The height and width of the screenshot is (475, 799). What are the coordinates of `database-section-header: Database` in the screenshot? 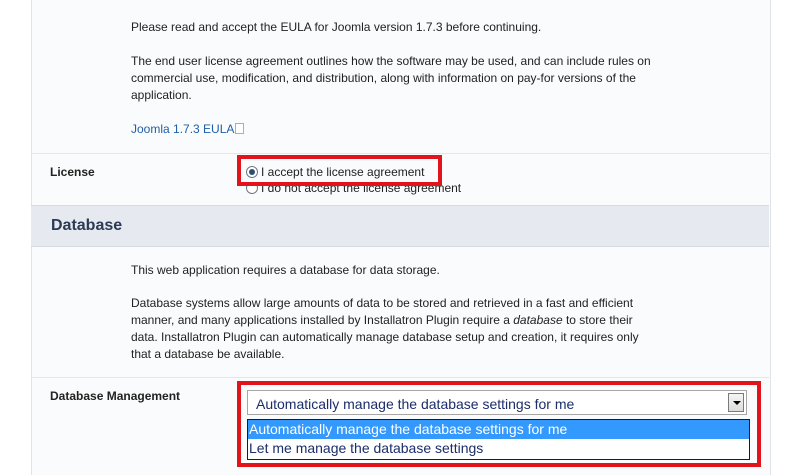 It's located at (400, 226).